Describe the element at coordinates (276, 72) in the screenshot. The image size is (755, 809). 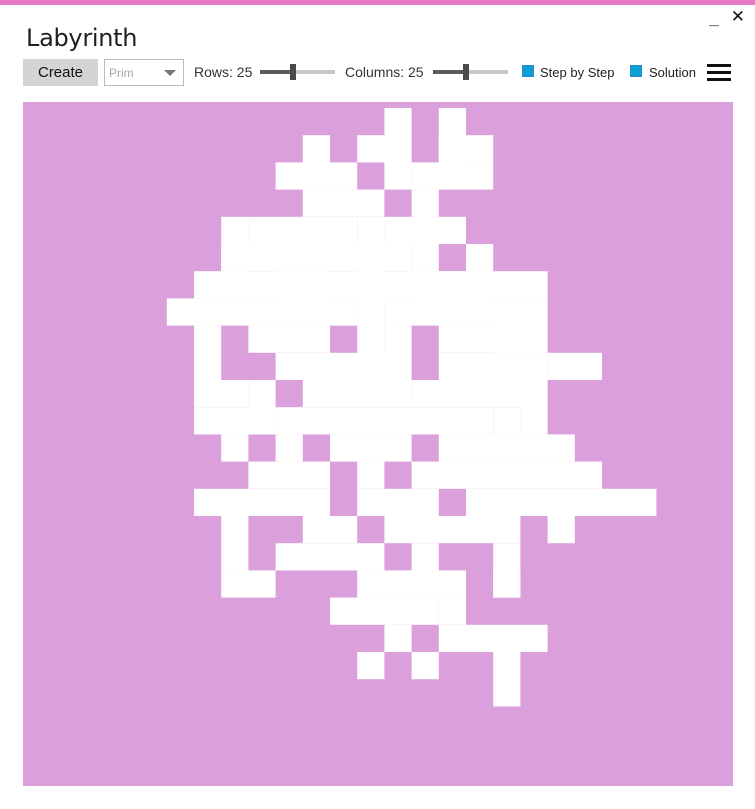
I see `rows-slider-fill` at that location.